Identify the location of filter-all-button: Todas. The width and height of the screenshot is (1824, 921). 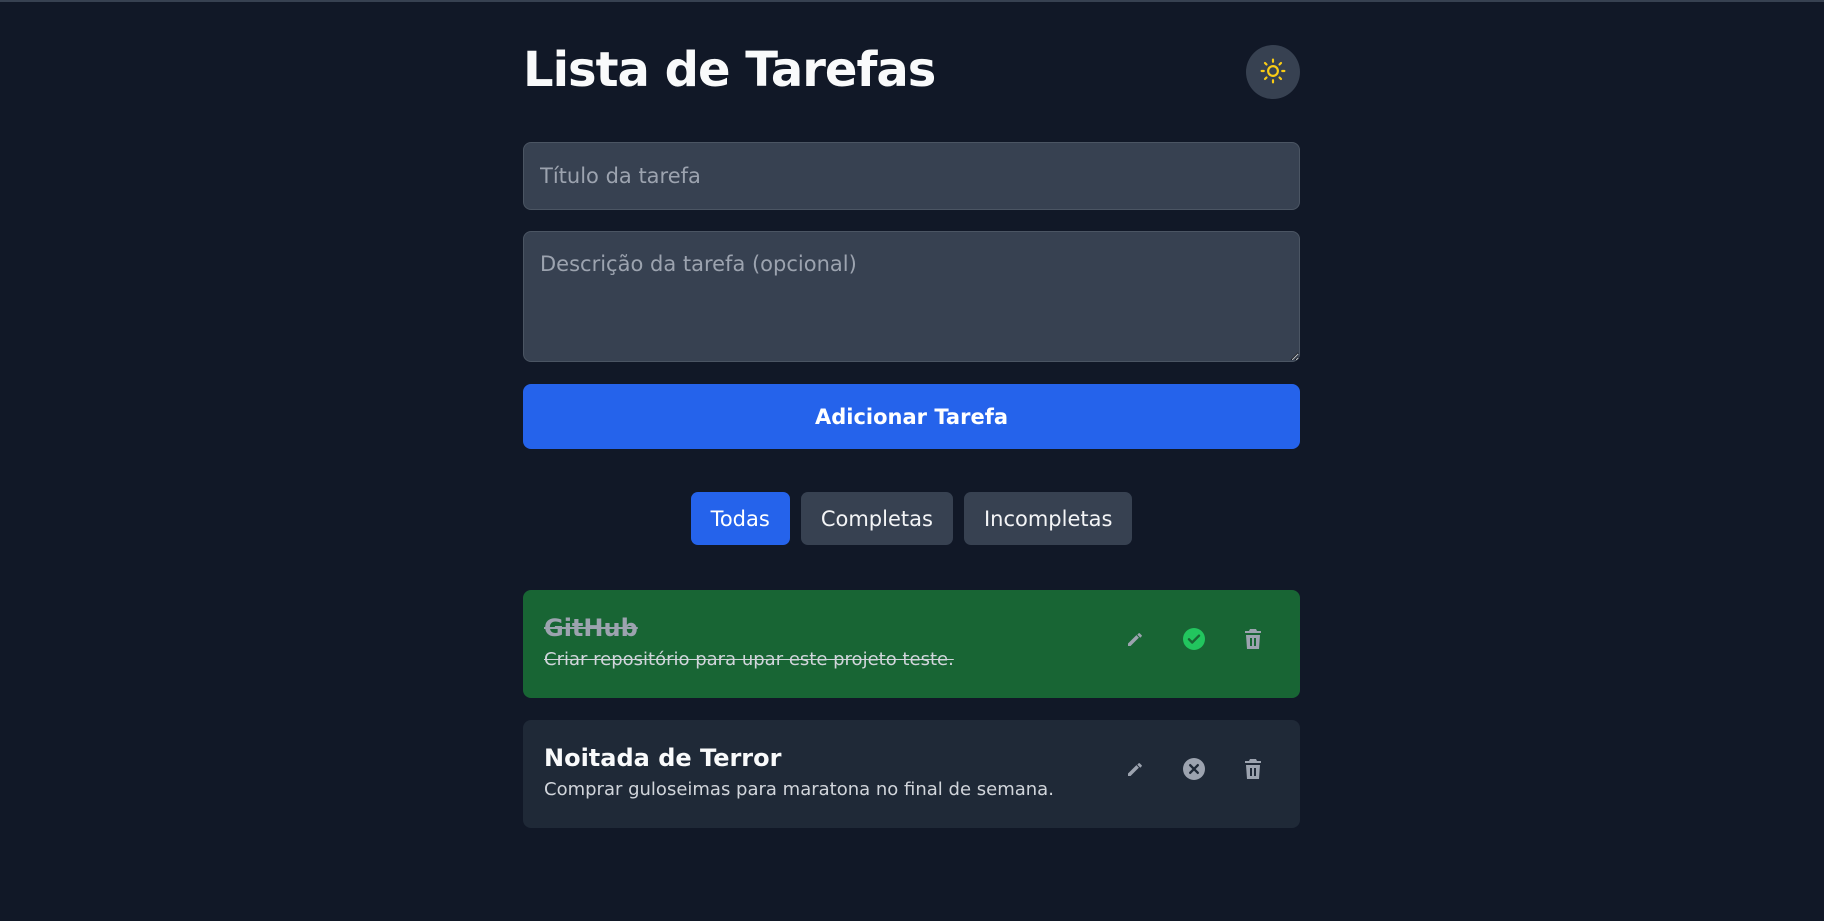
(740, 518).